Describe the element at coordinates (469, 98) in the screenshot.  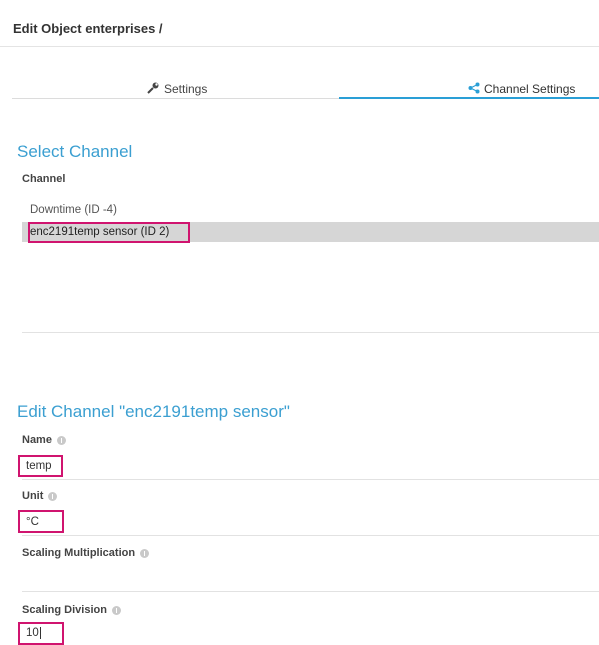
I see `active-tab-indicator` at that location.